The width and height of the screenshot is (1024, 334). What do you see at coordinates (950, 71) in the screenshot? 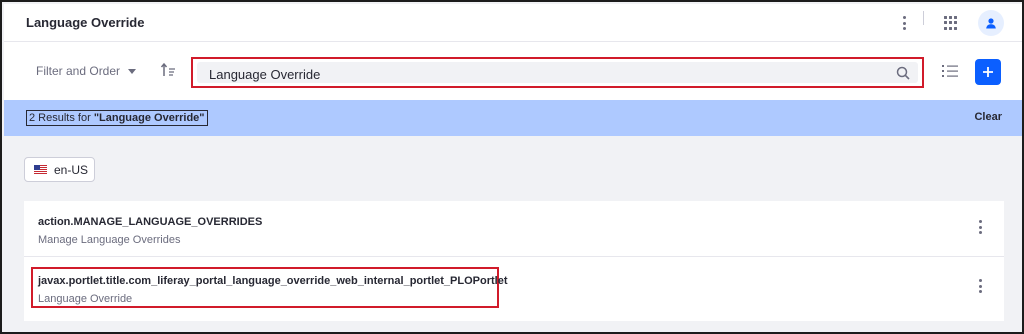
I see `list-view-icon` at bounding box center [950, 71].